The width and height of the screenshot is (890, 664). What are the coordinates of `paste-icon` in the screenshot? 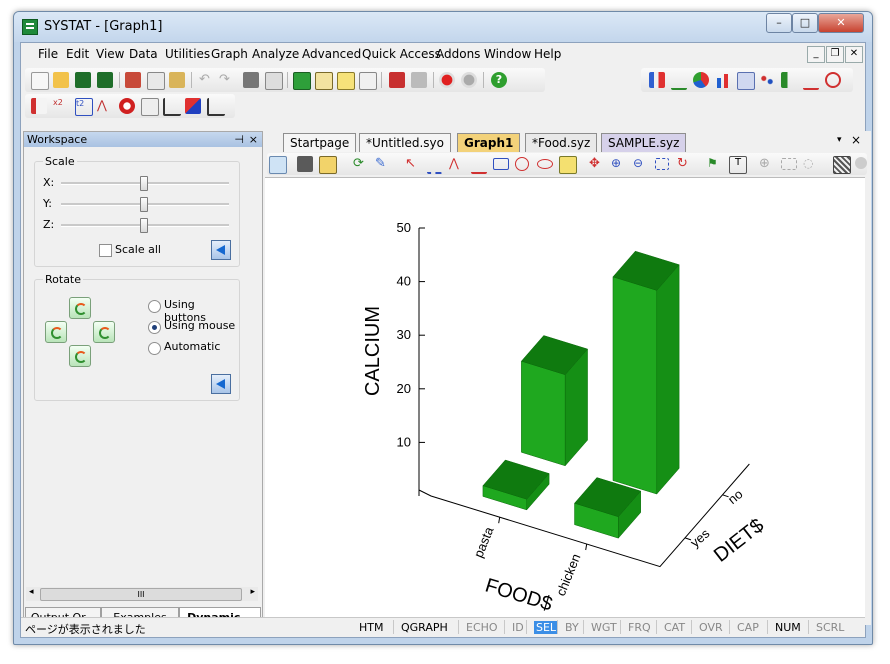 It's located at (177, 80).